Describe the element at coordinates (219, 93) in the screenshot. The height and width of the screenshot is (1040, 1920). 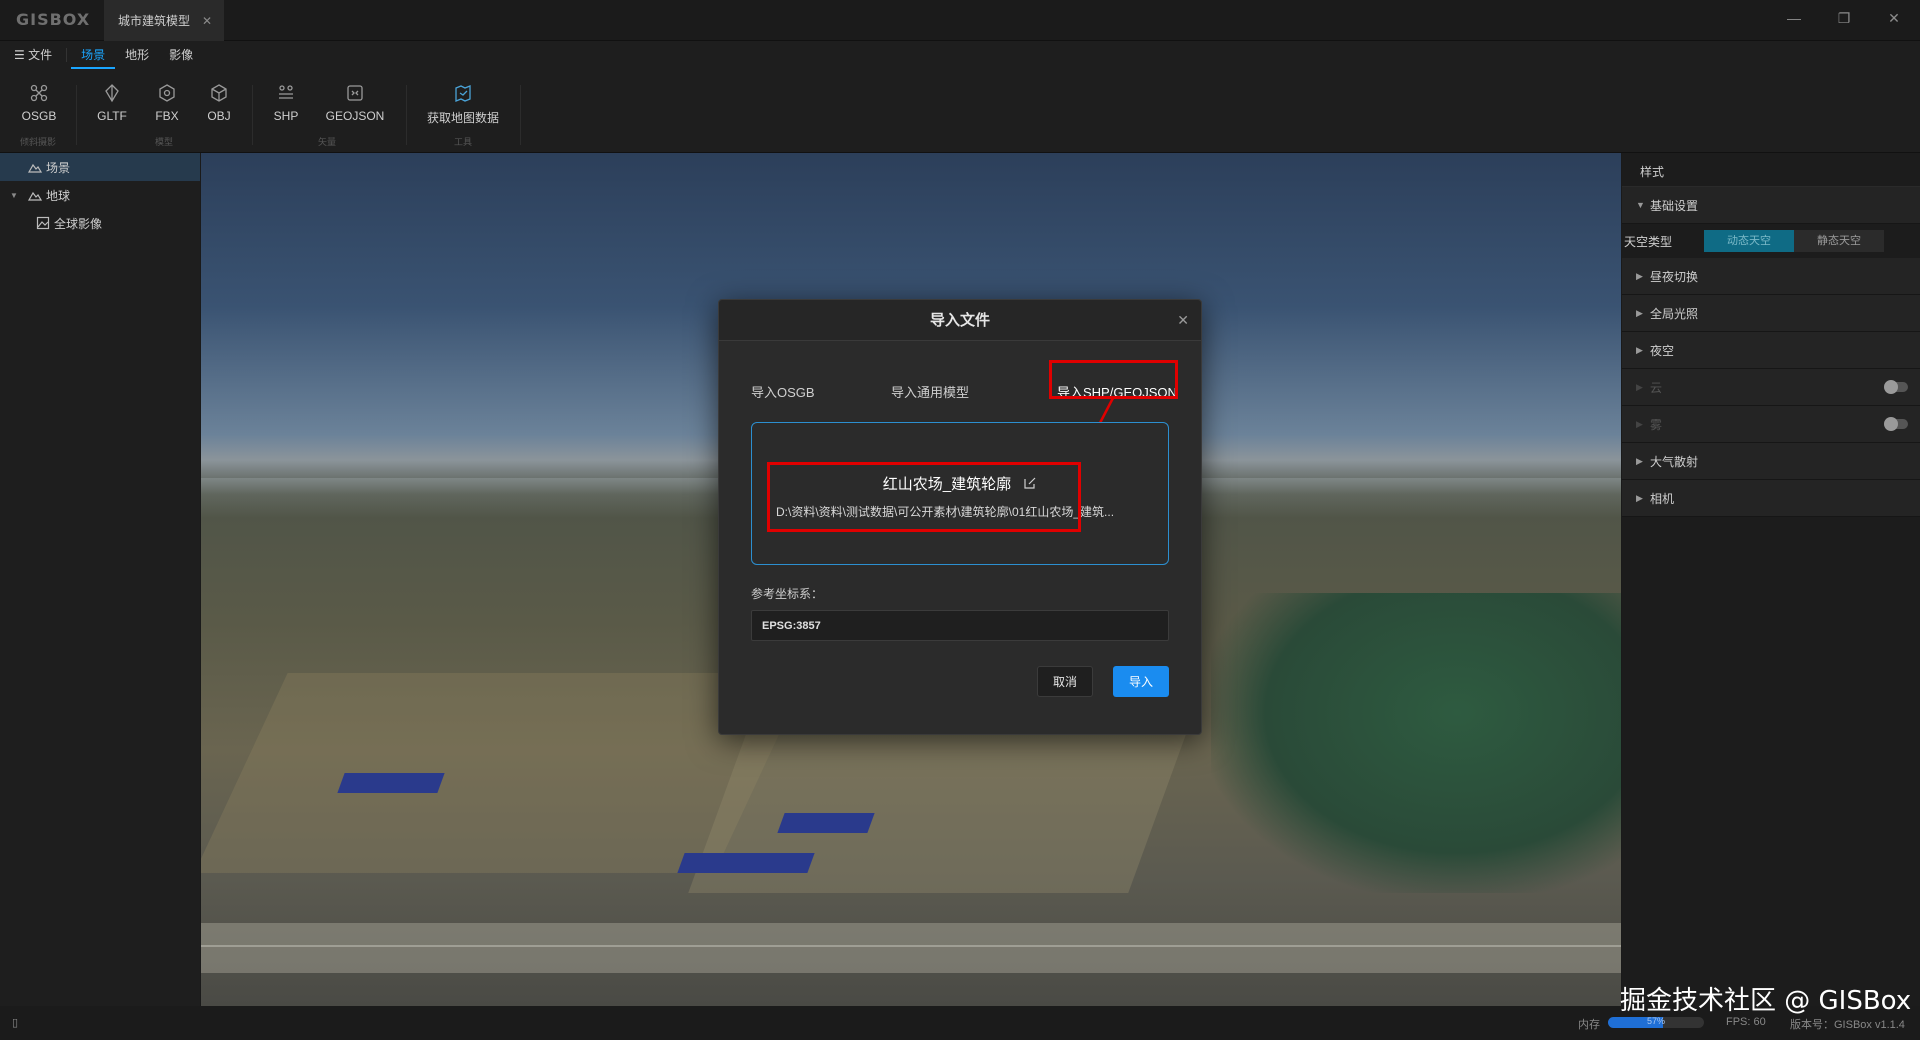
I see `obj-icon` at that location.